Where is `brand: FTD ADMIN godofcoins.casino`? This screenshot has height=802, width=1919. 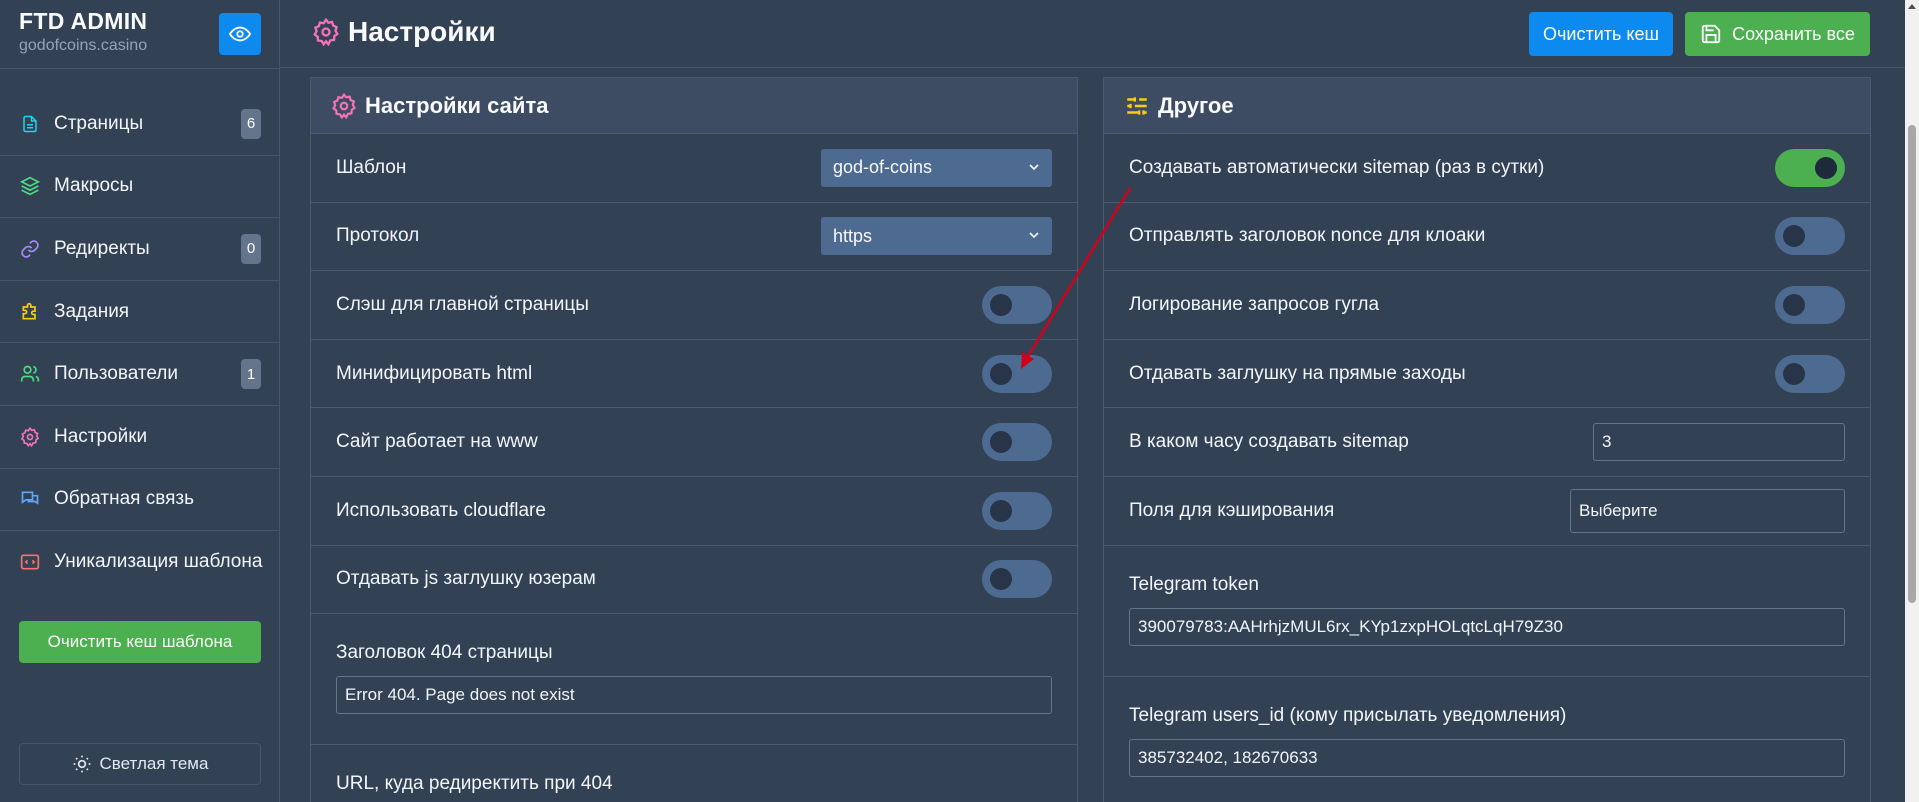
brand: FTD ADMIN godofcoins.casino is located at coordinates (83, 31).